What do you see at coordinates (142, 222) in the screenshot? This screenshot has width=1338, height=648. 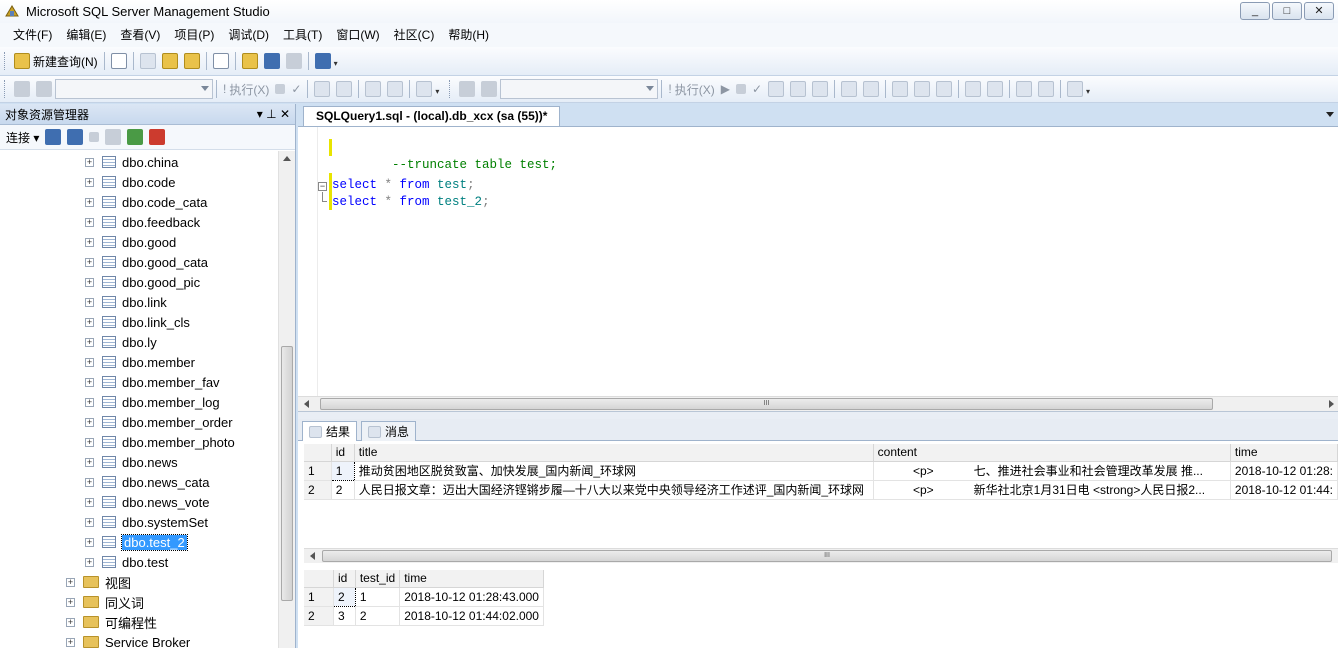 I see `tree-node-table: + dbo.feedback` at bounding box center [142, 222].